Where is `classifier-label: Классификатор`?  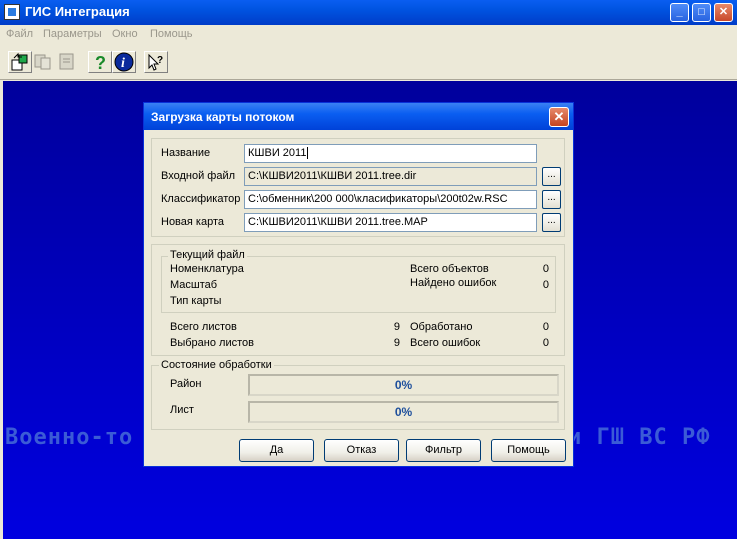
classifier-label: Классификатор is located at coordinates (201, 199).